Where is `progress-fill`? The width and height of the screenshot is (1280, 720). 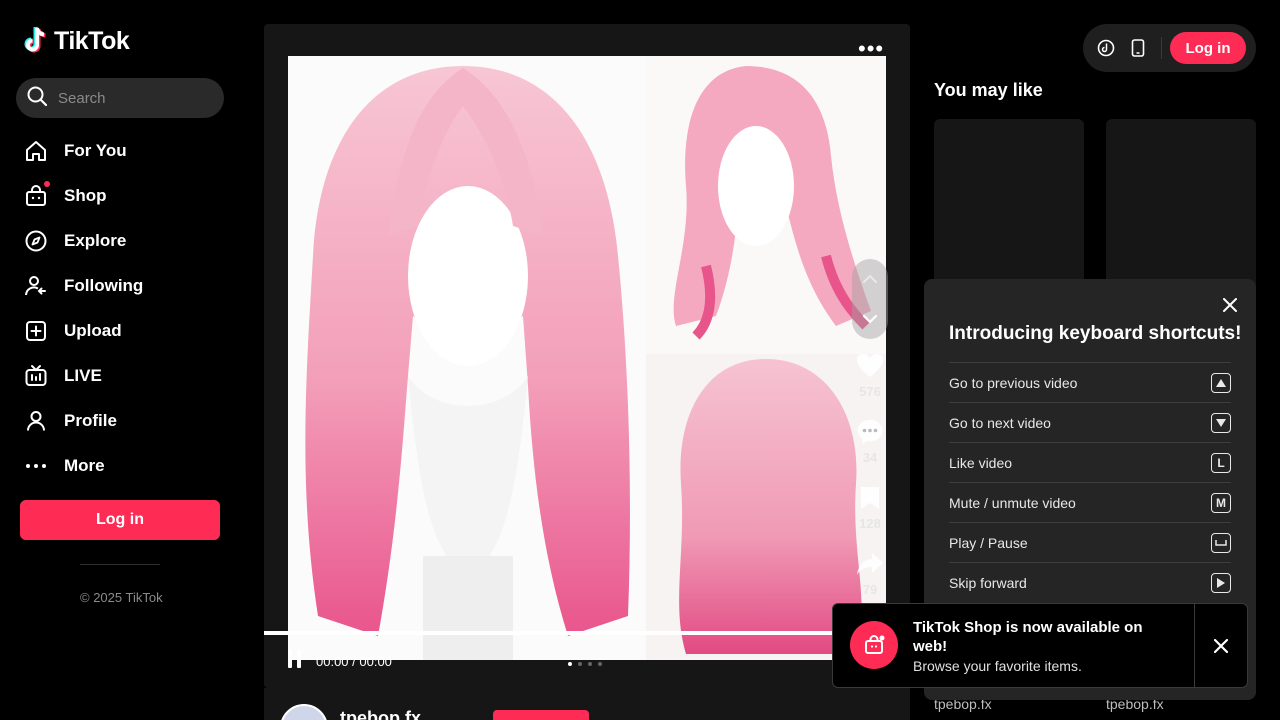 progress-fill is located at coordinates (587, 633).